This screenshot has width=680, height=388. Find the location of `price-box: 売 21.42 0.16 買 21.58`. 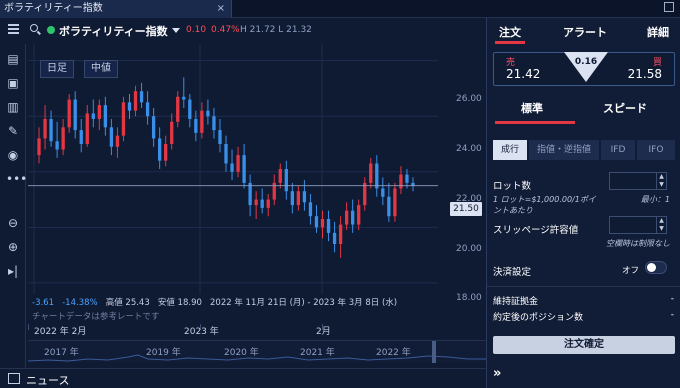

price-box: 売 21.42 0.16 買 21.58 is located at coordinates (584, 69).